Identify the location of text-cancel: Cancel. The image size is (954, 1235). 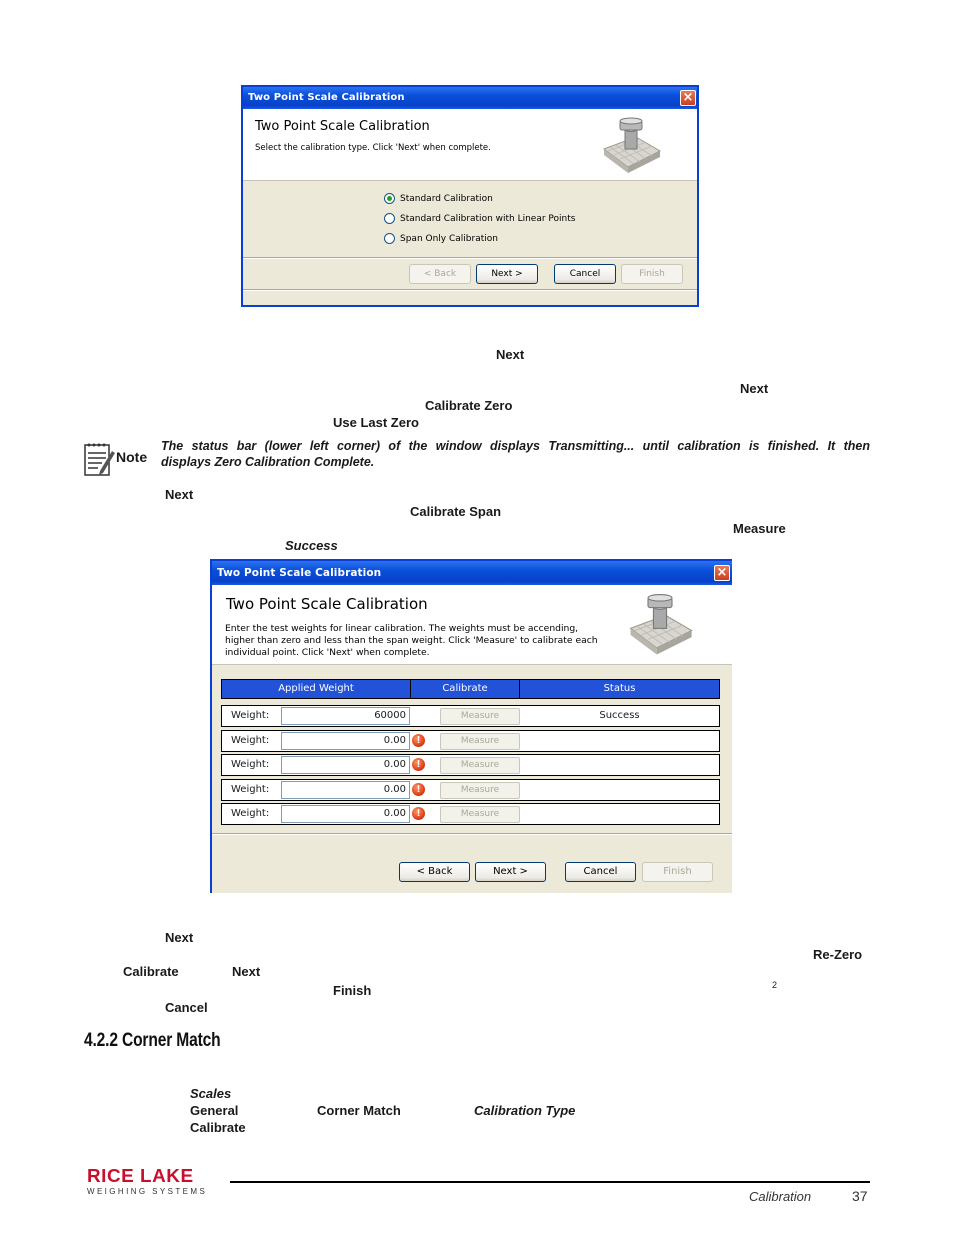
(186, 1007).